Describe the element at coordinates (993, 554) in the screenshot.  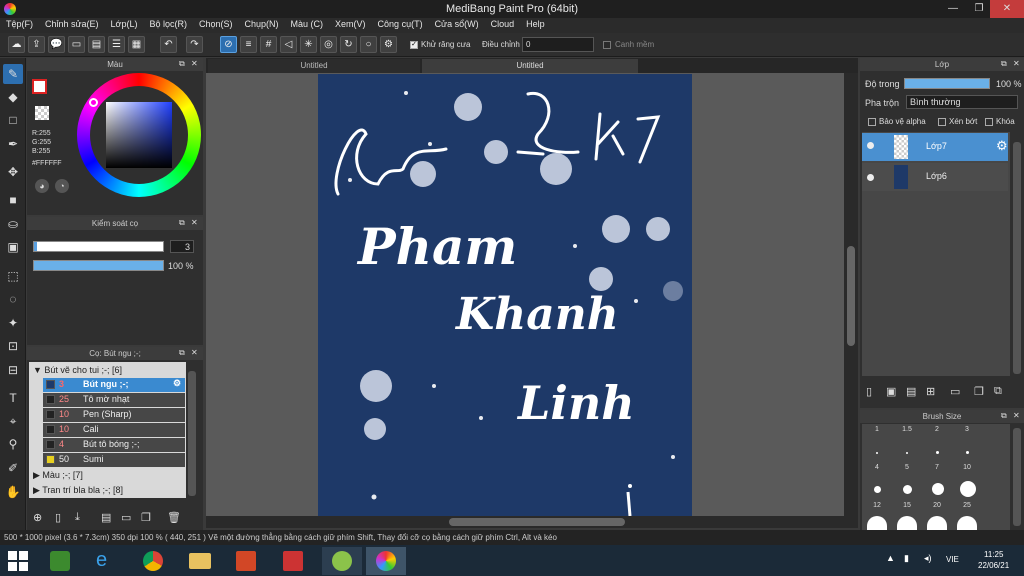
I see `clock-time: 11:25` at that location.